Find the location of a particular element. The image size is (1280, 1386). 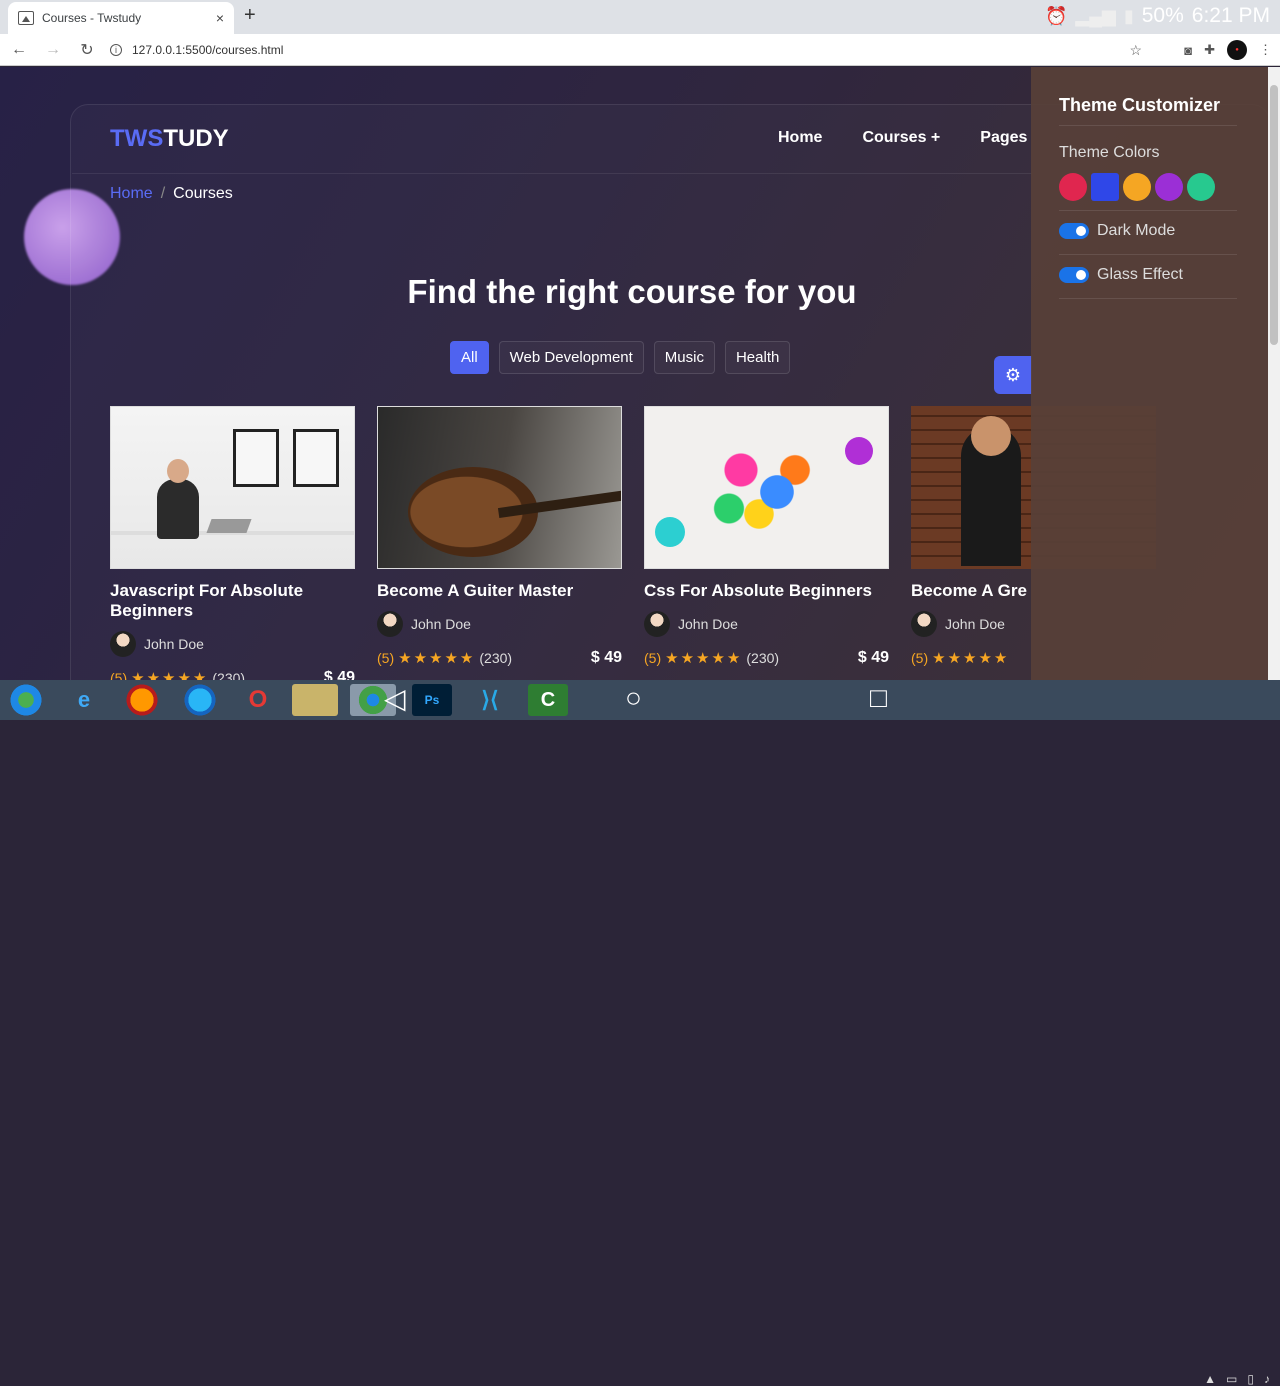

breadcrumb-home: Home is located at coordinates (131, 193).